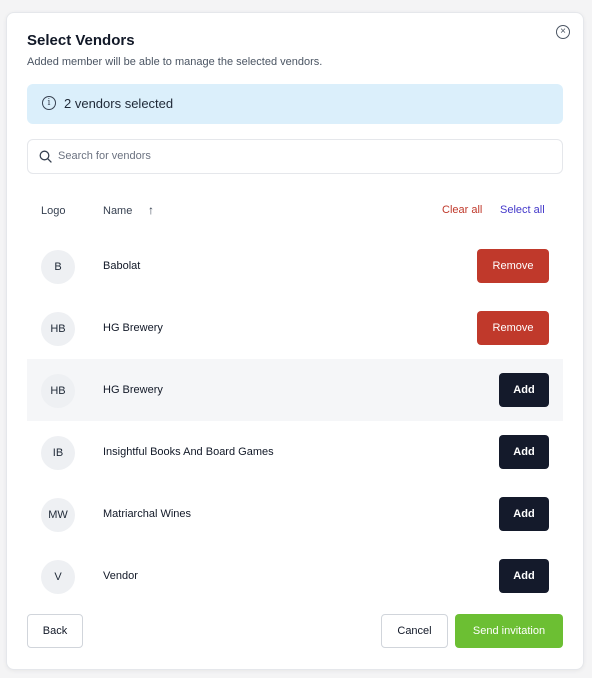 This screenshot has width=592, height=678. What do you see at coordinates (81, 40) in the screenshot?
I see `modal-title: Select Vendors` at bounding box center [81, 40].